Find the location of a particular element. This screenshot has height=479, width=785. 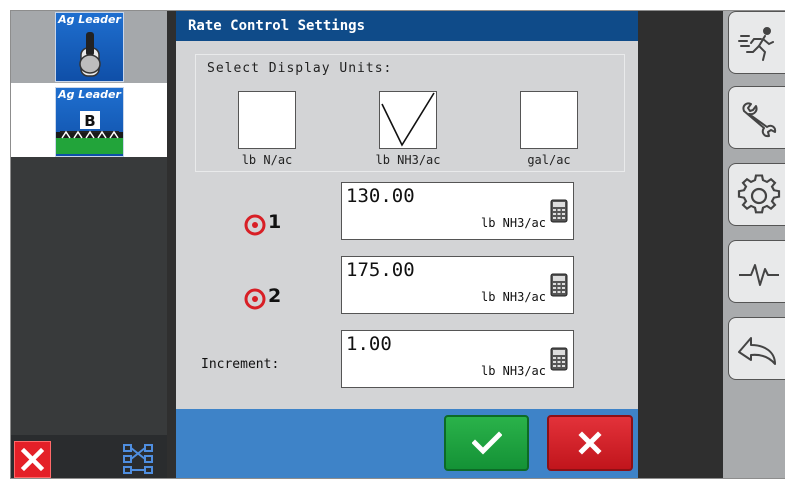

unit-option-label: gal/ac is located at coordinates (549, 160).